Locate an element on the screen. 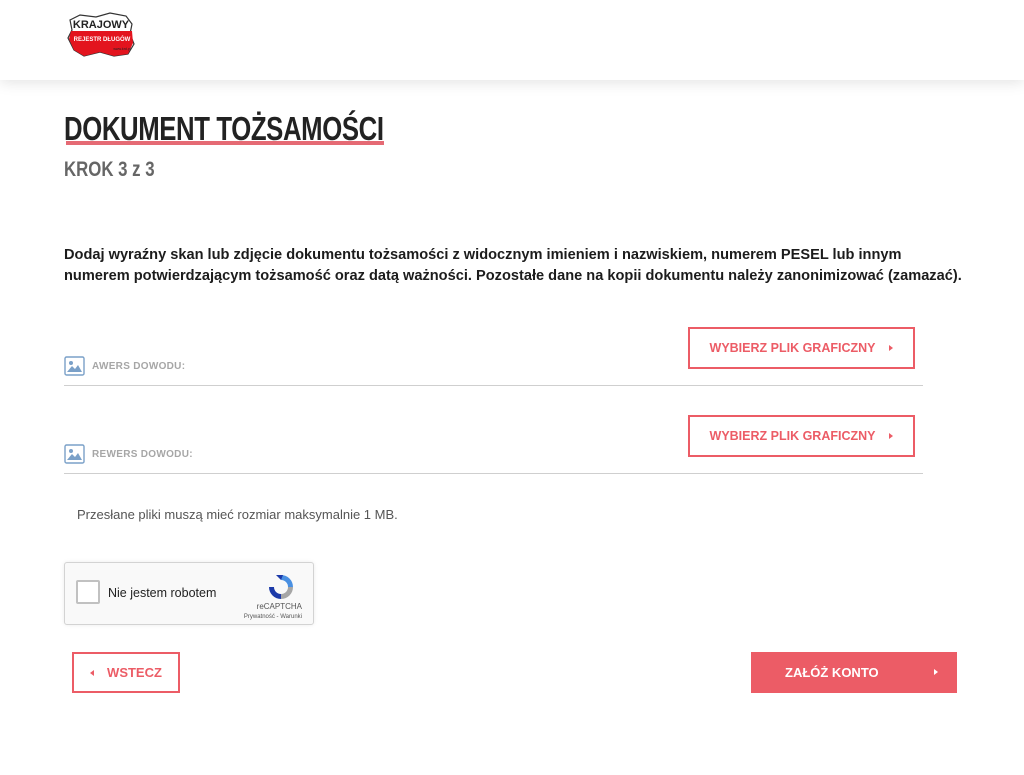 This screenshot has height=775, width=1024. choose-file-back-button: WYBIERZ PLIK GRAFICZNY is located at coordinates (801, 436).